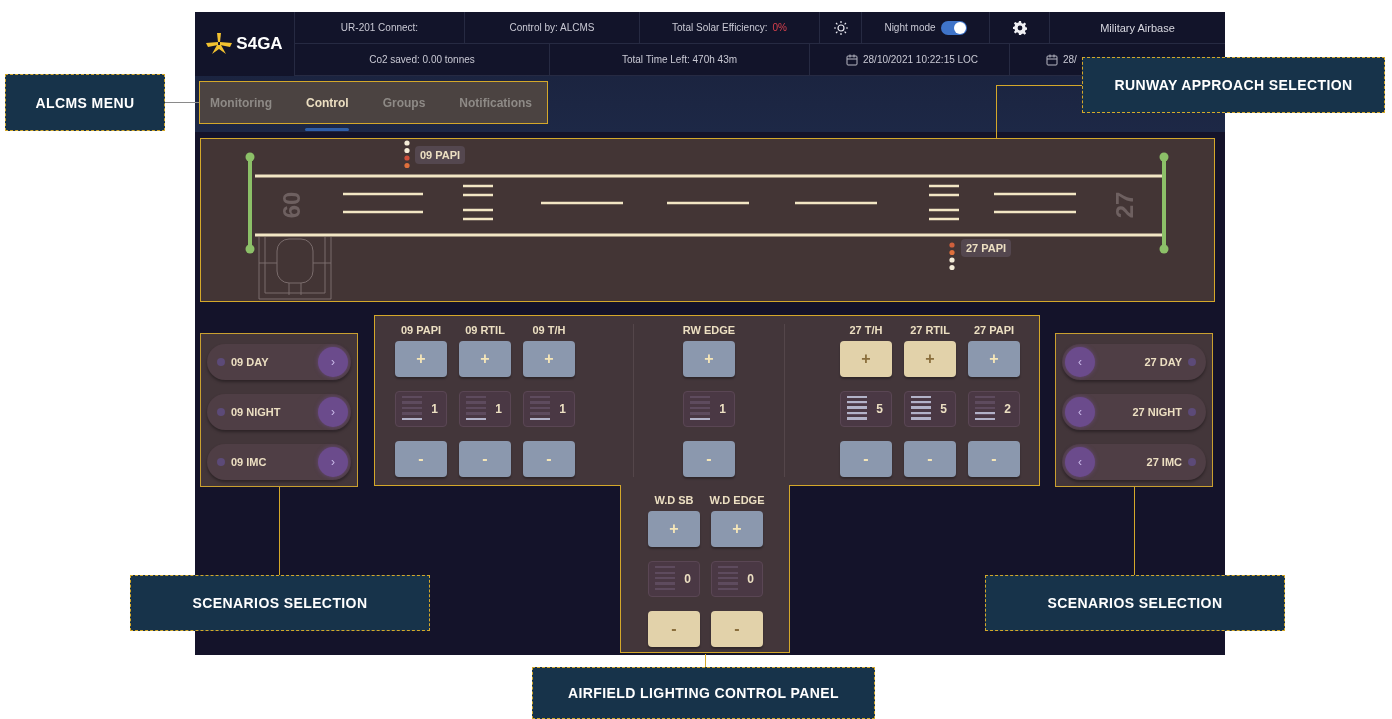  Describe the element at coordinates (1137, 27) in the screenshot. I see `site-name: Military Airbase` at that location.